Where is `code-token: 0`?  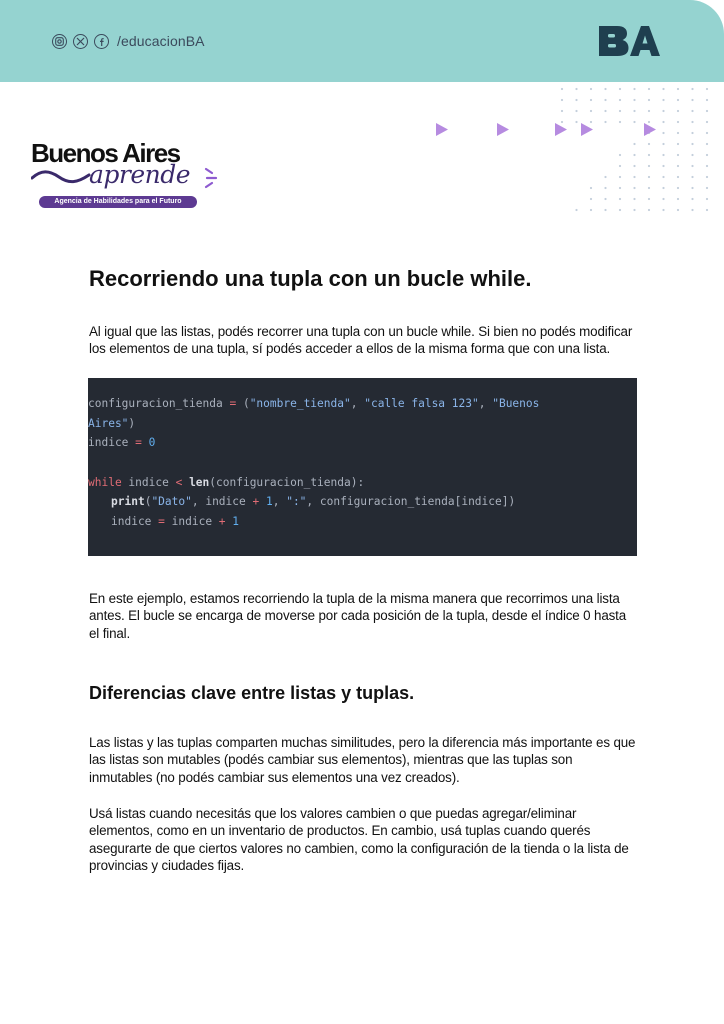
code-token: 0 is located at coordinates (152, 443).